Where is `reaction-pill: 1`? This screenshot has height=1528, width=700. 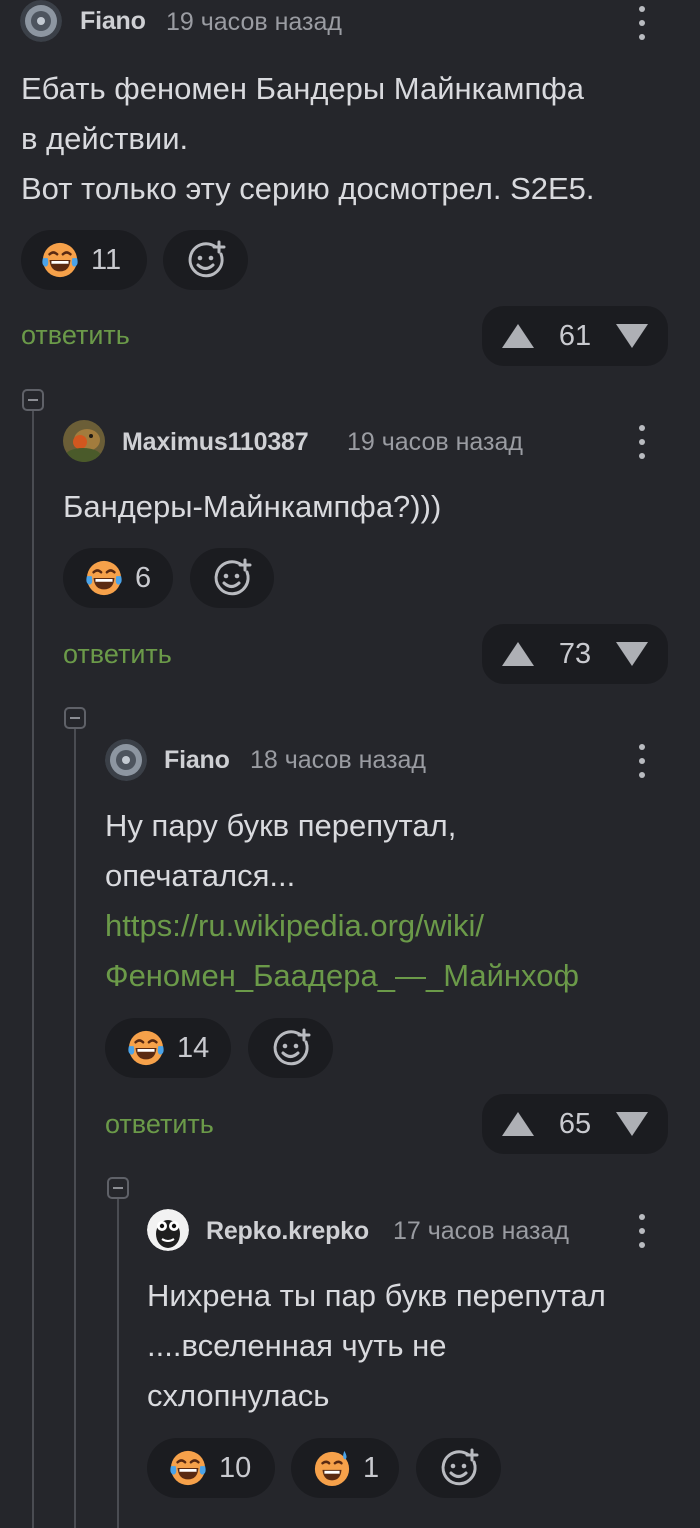 reaction-pill: 1 is located at coordinates (345, 1468).